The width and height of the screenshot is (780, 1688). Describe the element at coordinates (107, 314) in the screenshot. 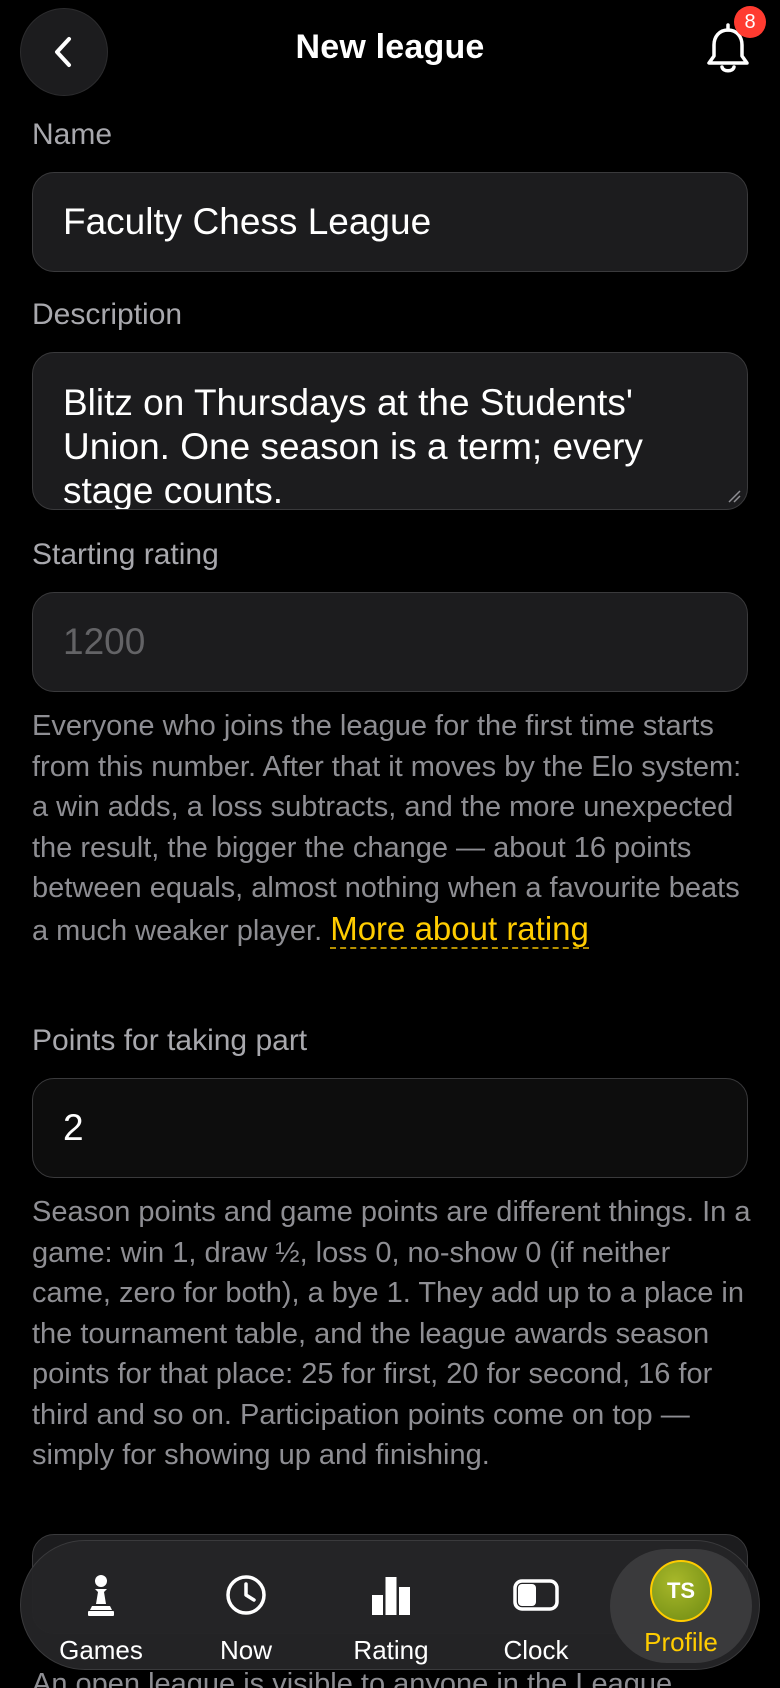

I see `description-label: Description` at that location.